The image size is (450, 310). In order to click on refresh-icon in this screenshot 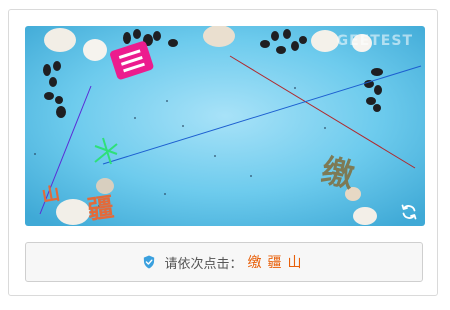, I will do `click(409, 212)`.